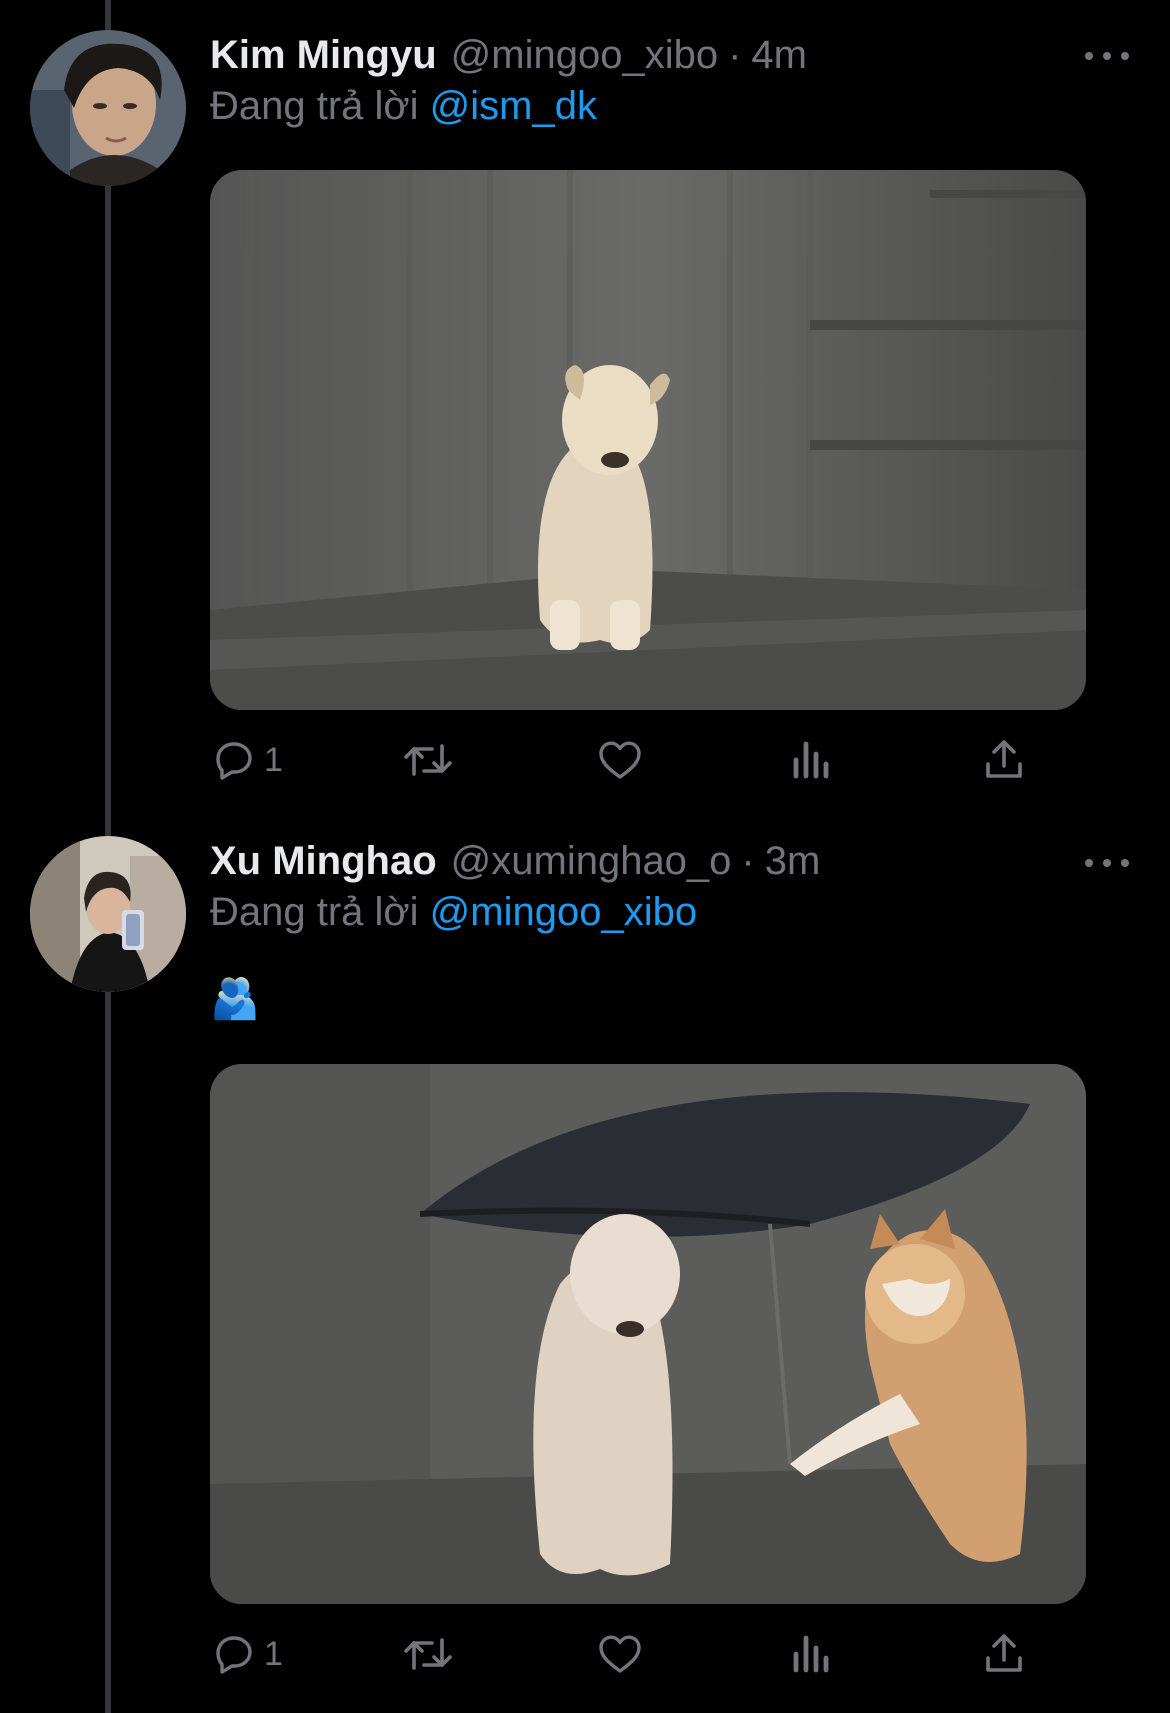 The height and width of the screenshot is (1713, 1170). I want to click on replying-to: Đang trả lời @ism_dk, so click(403, 106).